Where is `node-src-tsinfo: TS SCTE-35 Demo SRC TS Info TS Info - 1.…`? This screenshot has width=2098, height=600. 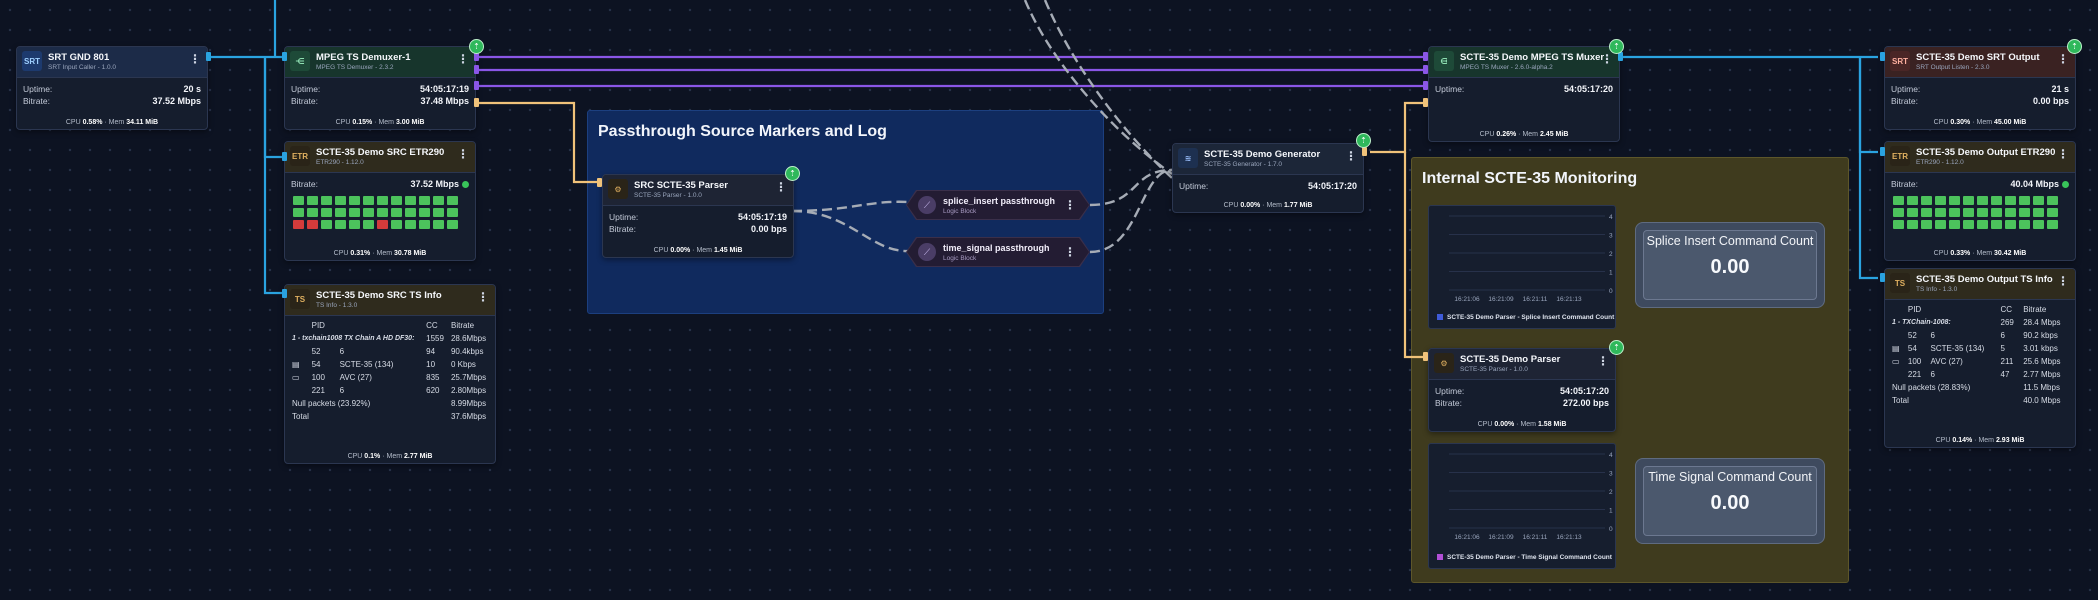
node-src-tsinfo: TS SCTE-35 Demo SRC TS Info TS Info - 1.… is located at coordinates (390, 374).